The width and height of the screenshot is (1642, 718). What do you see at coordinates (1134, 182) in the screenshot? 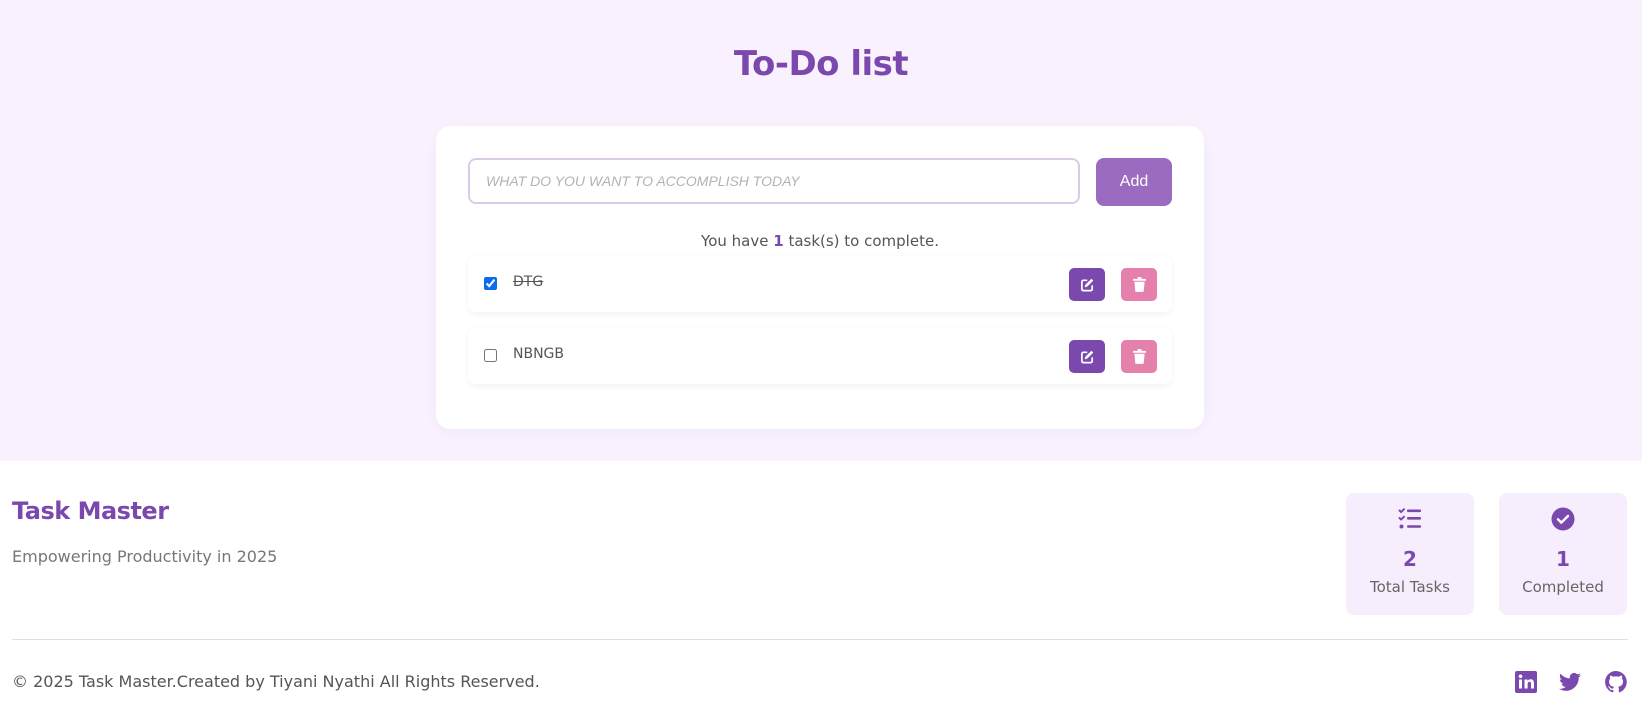
I see `add-button: Add` at bounding box center [1134, 182].